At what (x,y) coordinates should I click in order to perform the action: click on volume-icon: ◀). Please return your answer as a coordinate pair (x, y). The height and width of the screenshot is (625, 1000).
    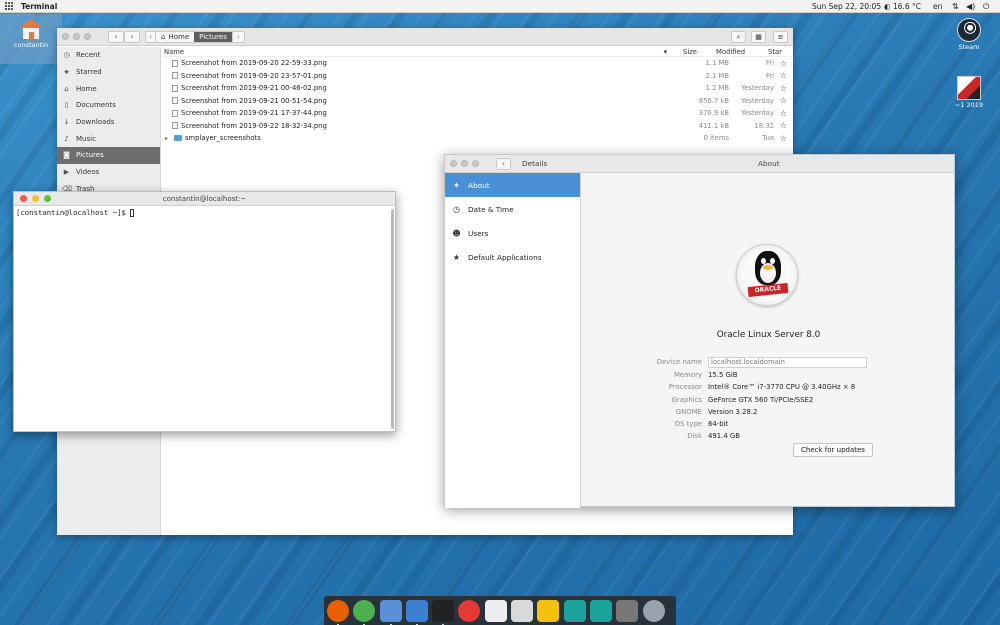
    Looking at the image, I should click on (970, 6).